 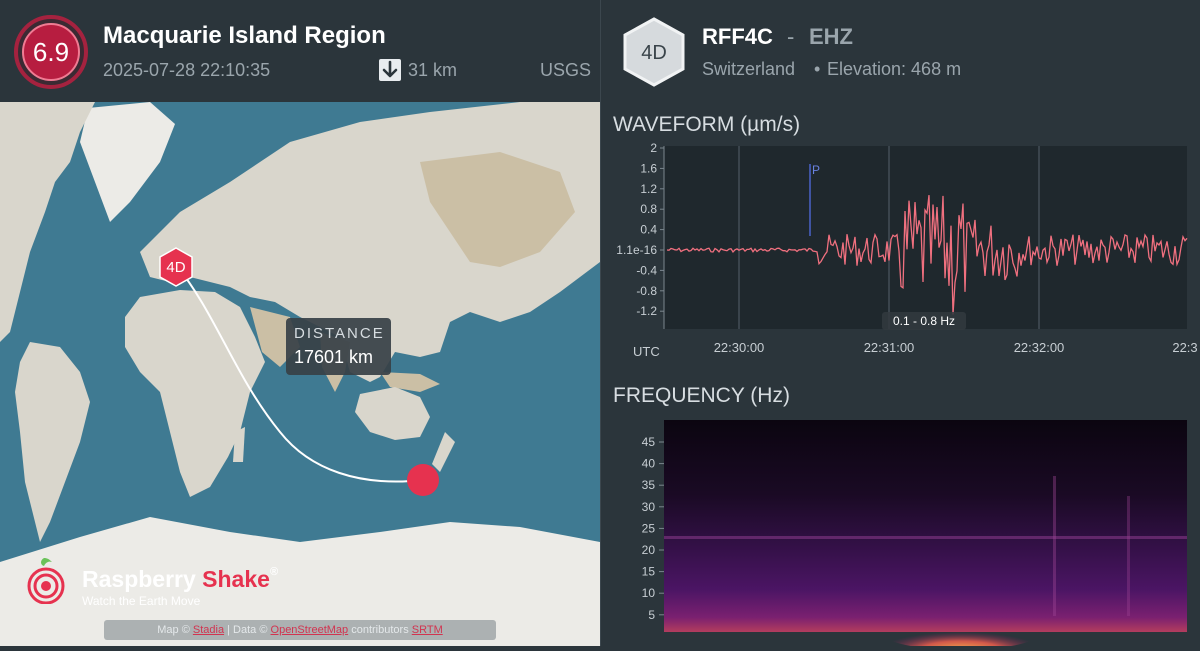 I want to click on magnitude-badge: 6.9, so click(x=51, y=52).